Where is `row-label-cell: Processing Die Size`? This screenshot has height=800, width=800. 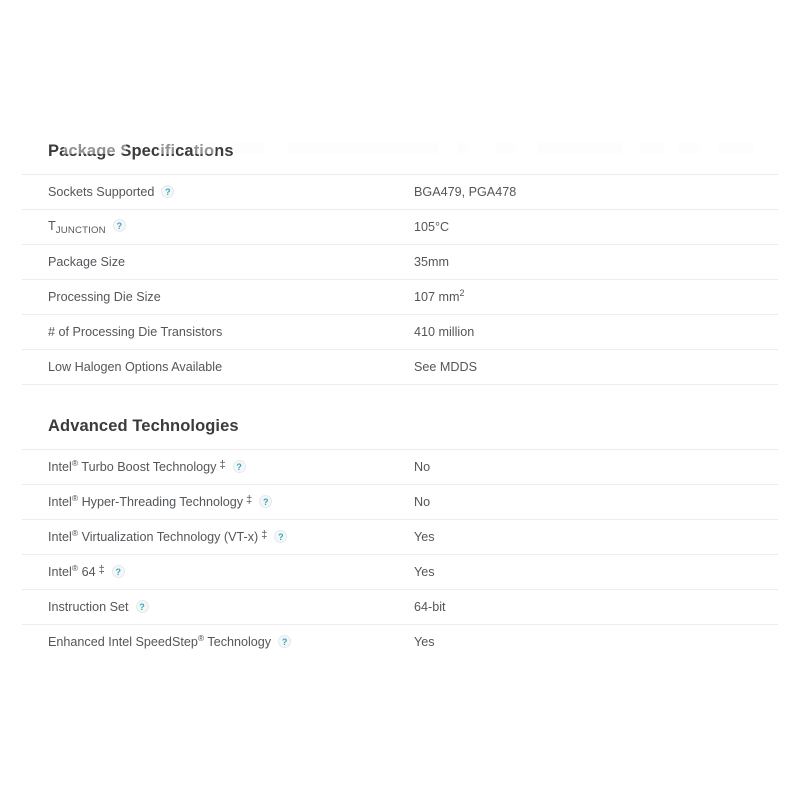 row-label-cell: Processing Die Size is located at coordinates (215, 297).